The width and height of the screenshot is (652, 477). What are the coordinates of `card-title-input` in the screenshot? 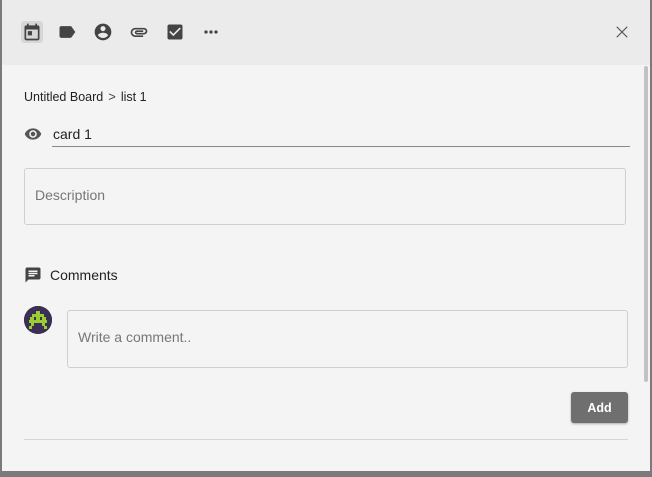 It's located at (341, 134).